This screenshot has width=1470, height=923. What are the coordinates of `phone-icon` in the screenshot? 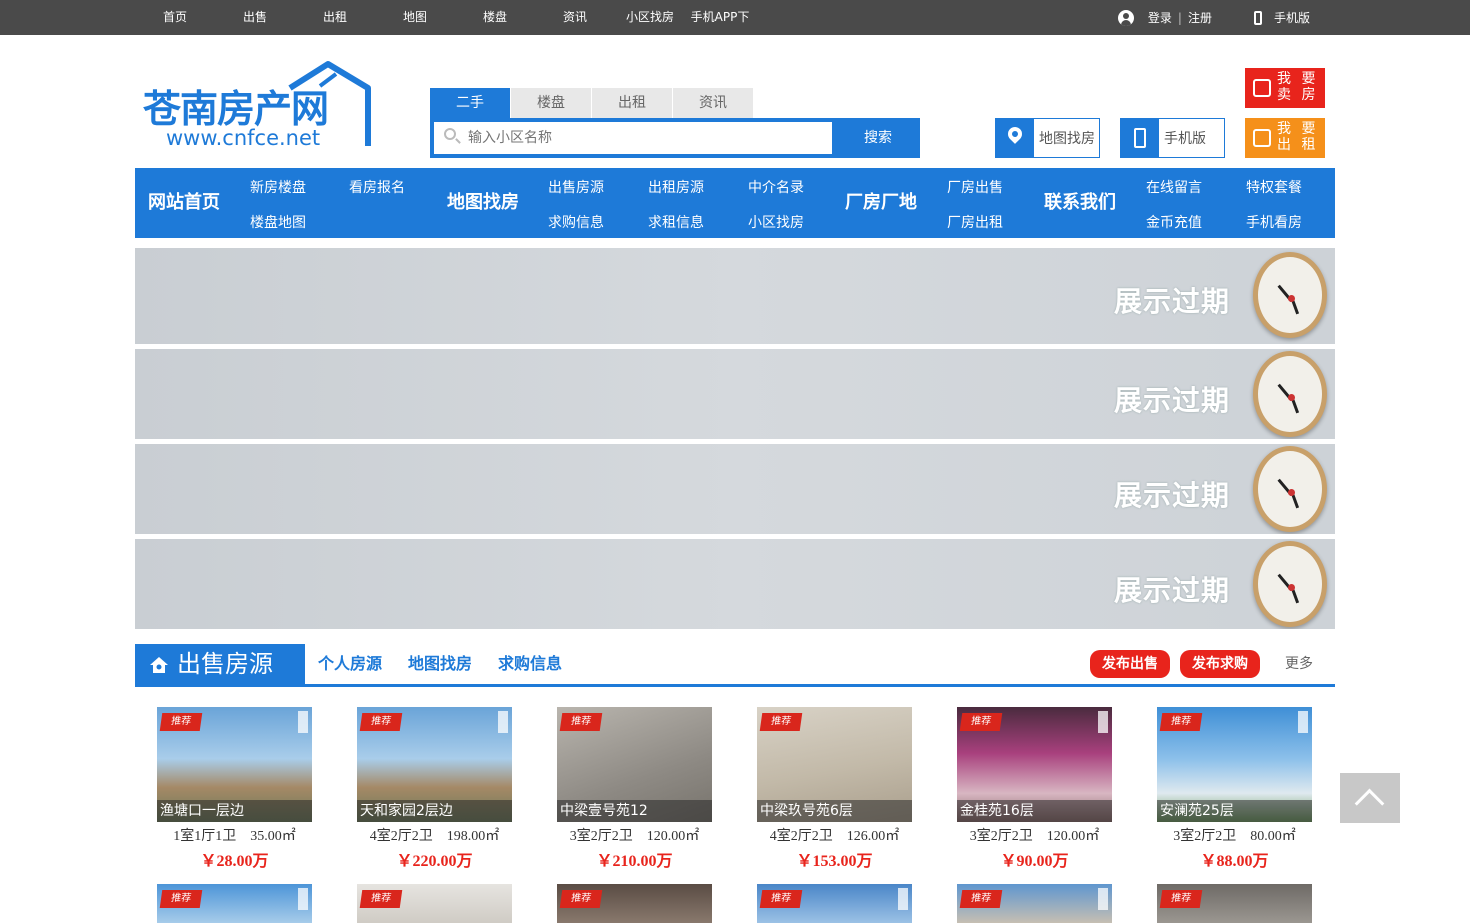 It's located at (1257, 17).